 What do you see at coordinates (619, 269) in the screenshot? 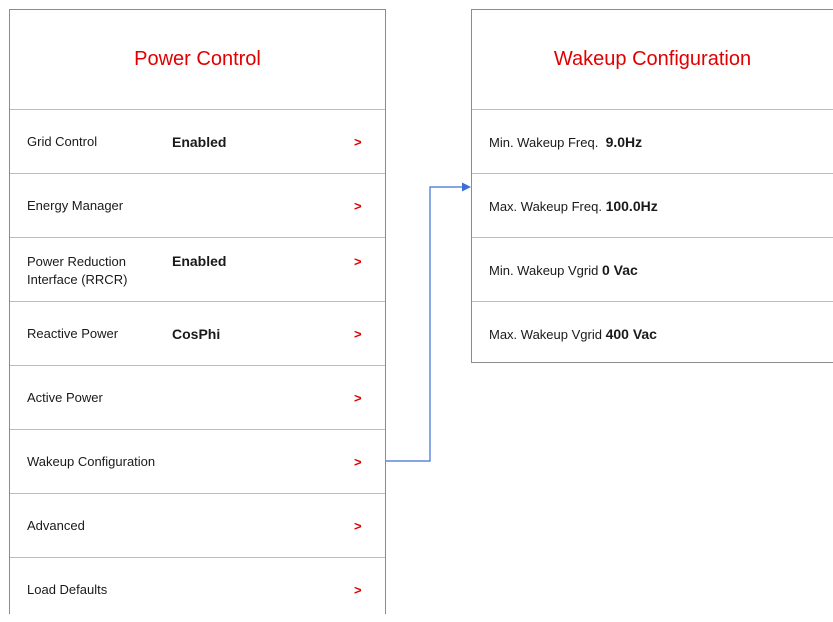
I see `setting-value: 0 Vac` at bounding box center [619, 269].